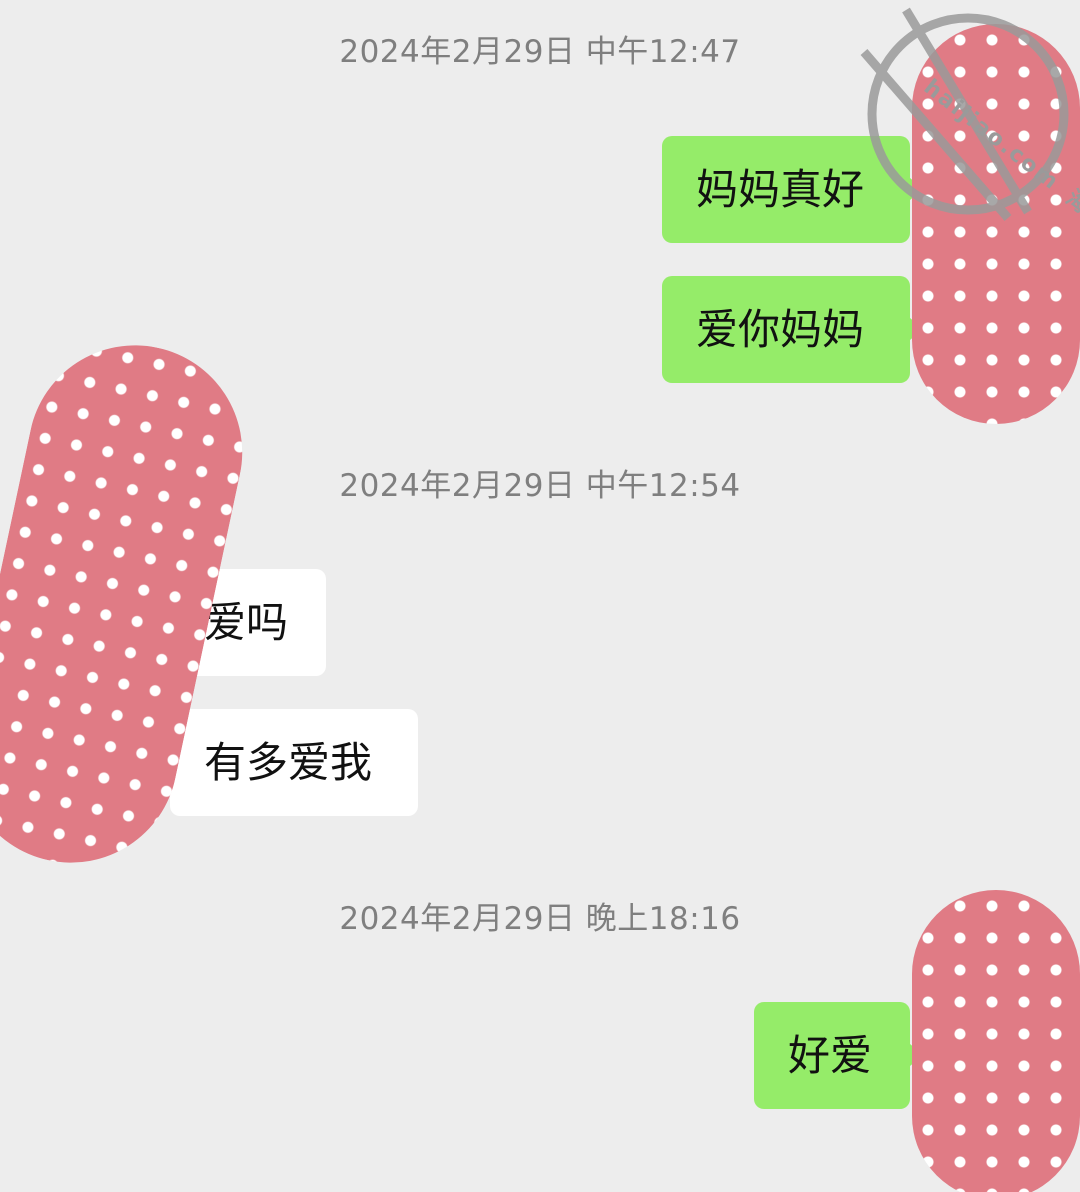 This screenshot has height=1192, width=1080. I want to click on incoming-message-bubble: 有多爱我, so click(294, 762).